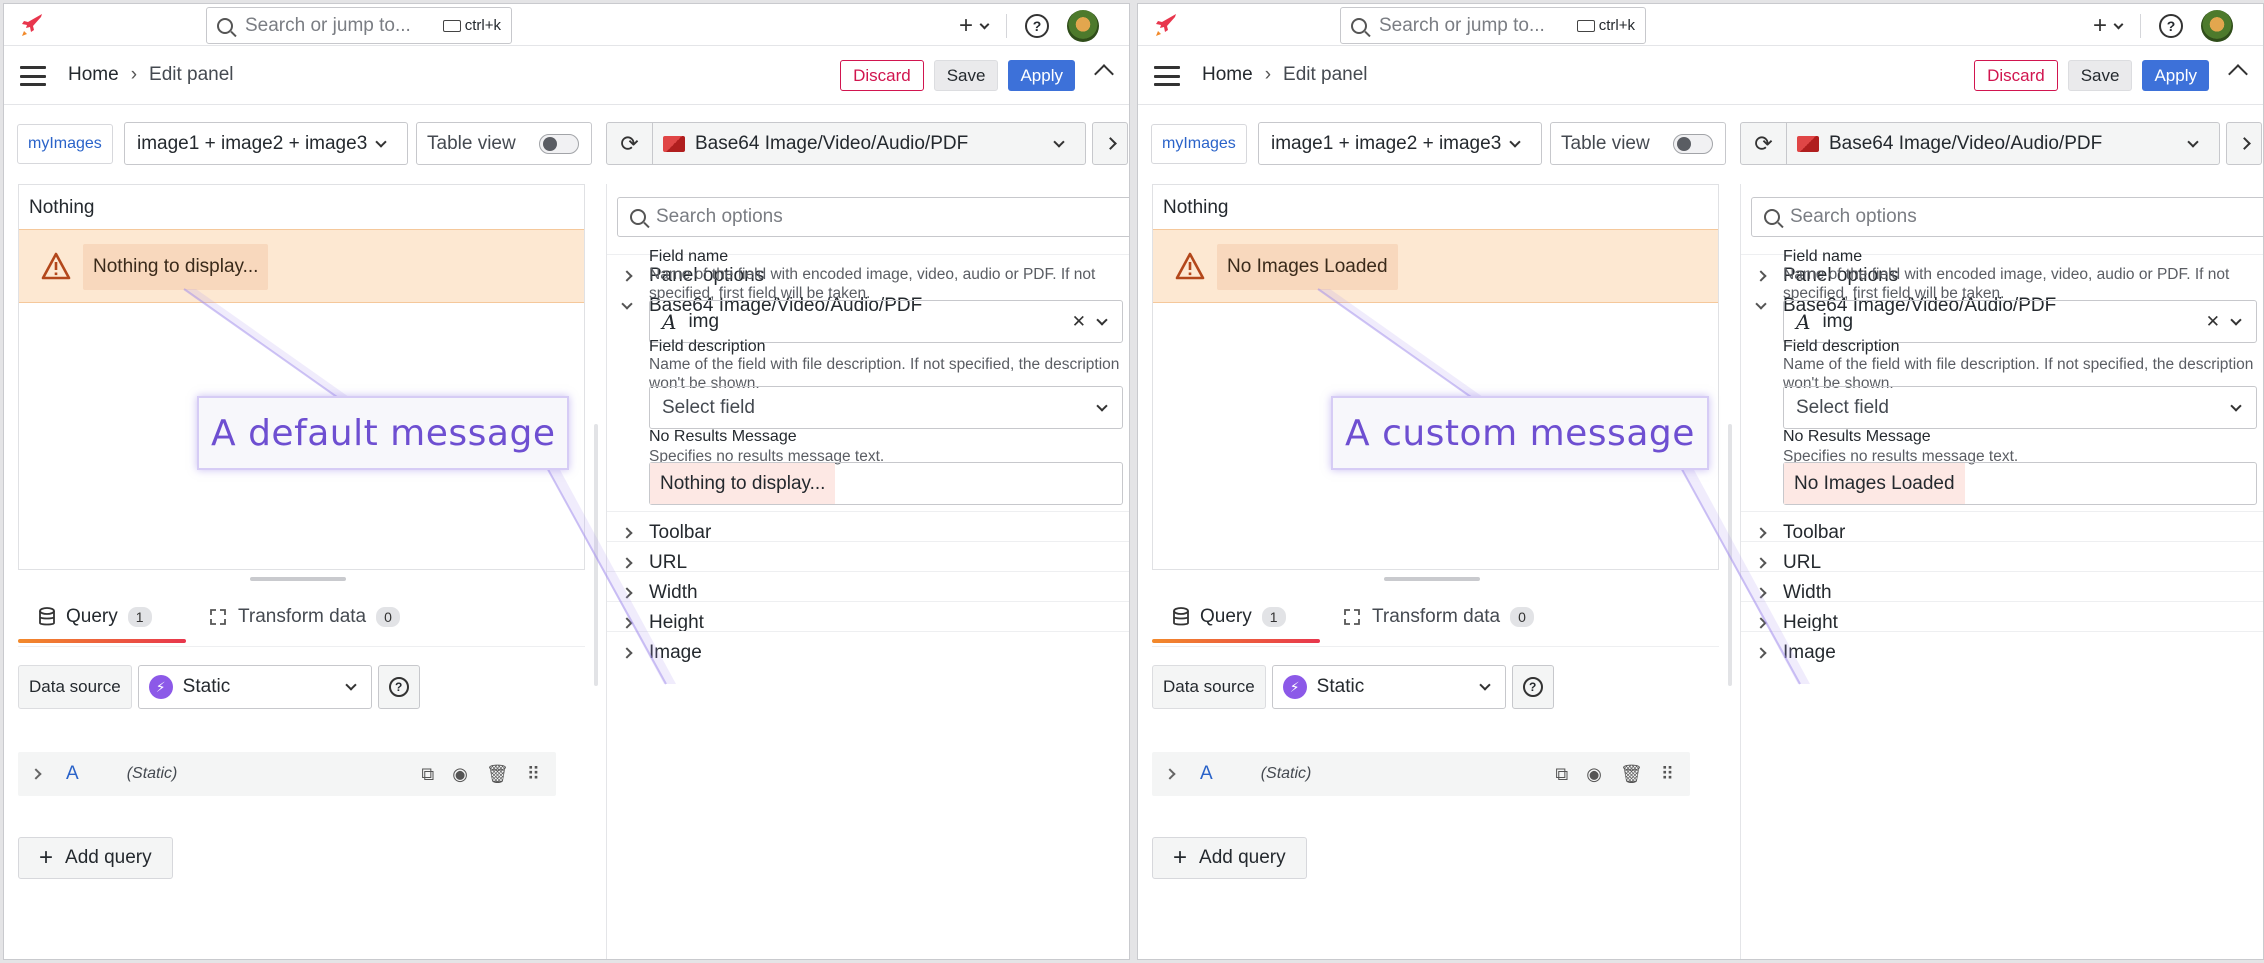  What do you see at coordinates (2020, 483) in the screenshot?
I see `no-results-message-input: No Images Loaded` at bounding box center [2020, 483].